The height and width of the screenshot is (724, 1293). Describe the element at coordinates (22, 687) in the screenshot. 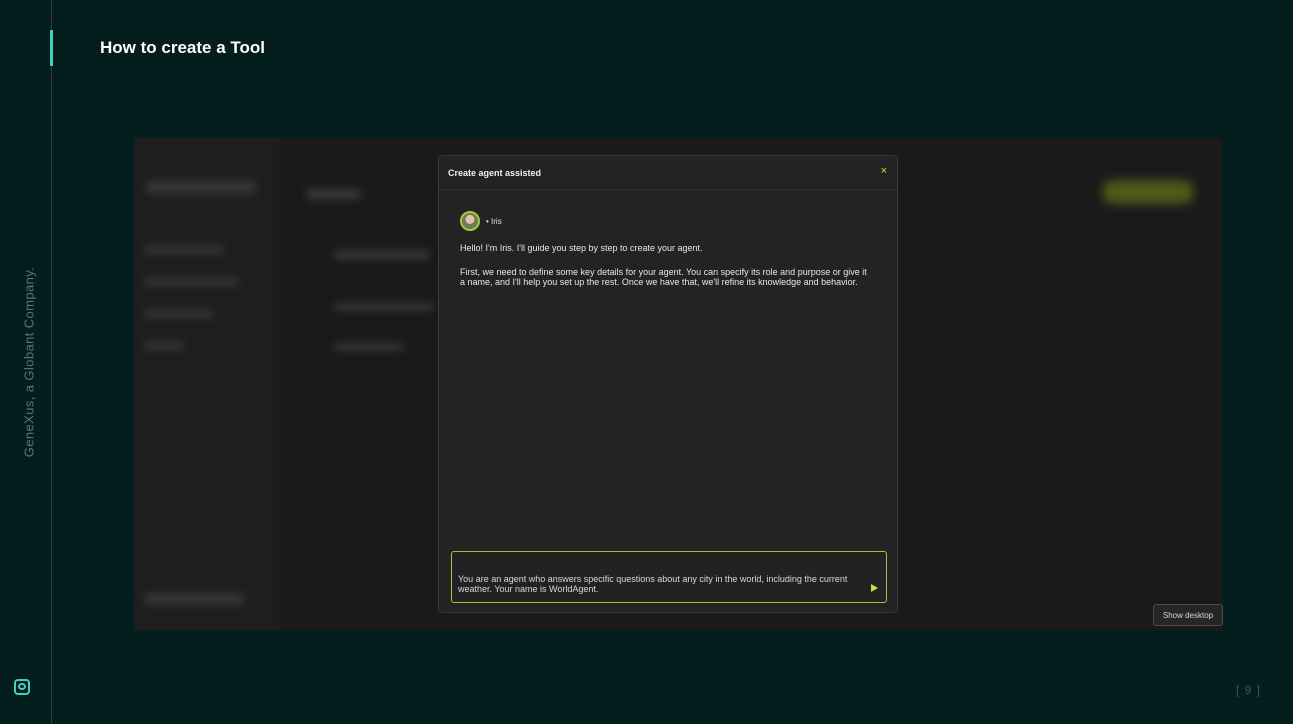

I see `genexus-logo-icon` at that location.